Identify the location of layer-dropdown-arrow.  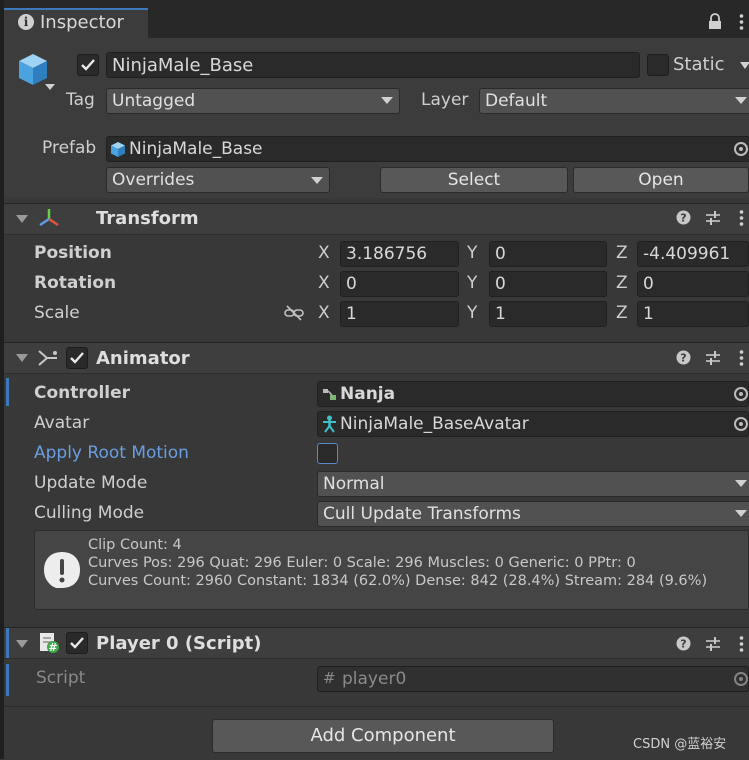
(741, 100).